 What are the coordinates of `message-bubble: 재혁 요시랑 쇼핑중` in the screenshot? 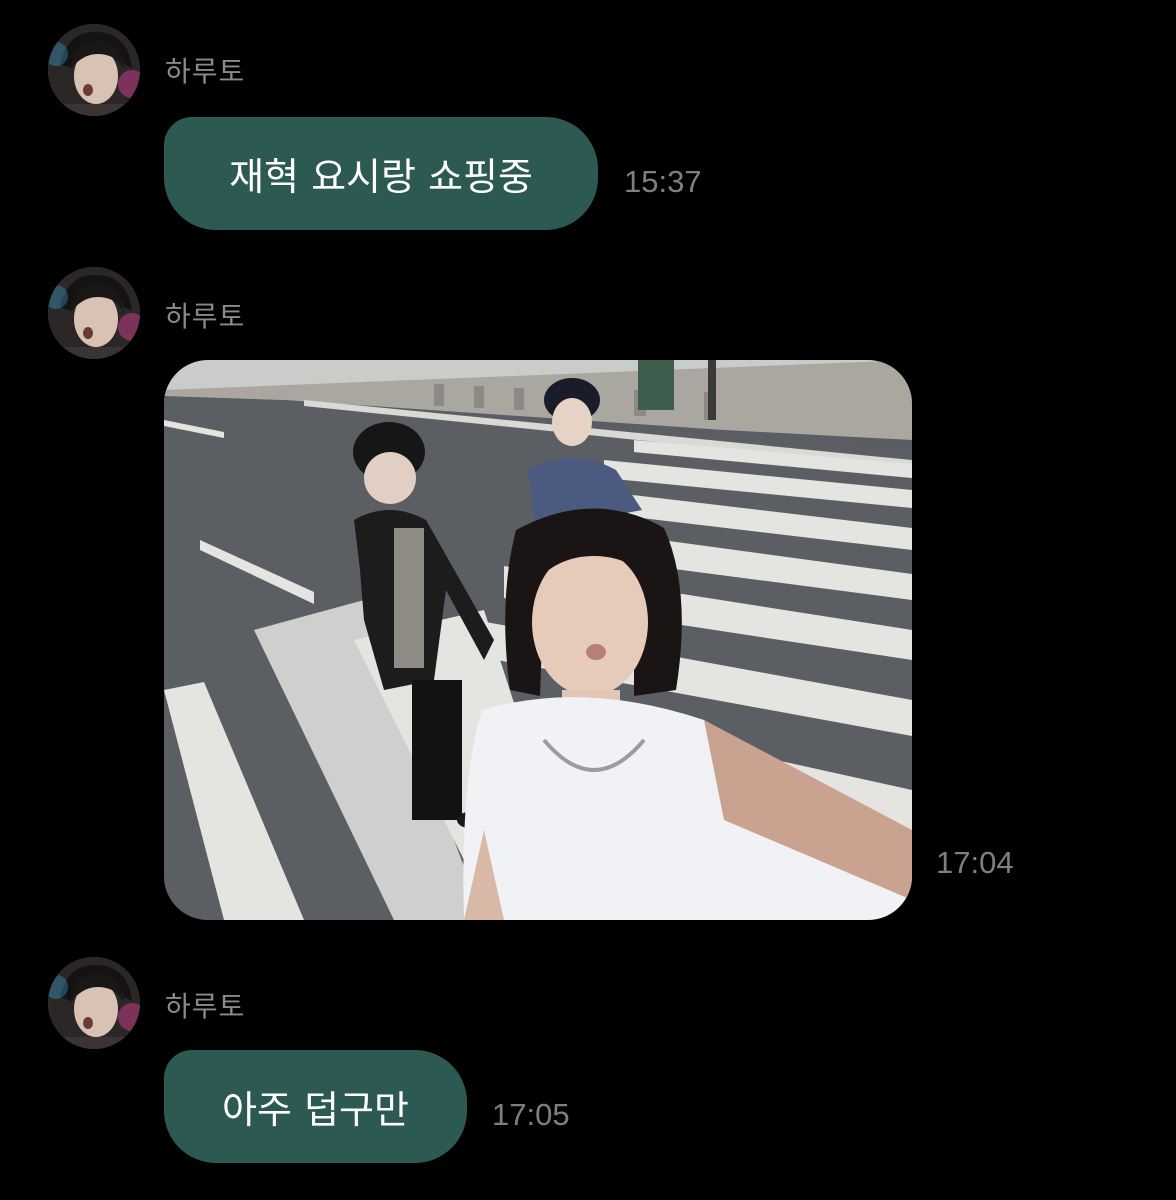 It's located at (381, 173).